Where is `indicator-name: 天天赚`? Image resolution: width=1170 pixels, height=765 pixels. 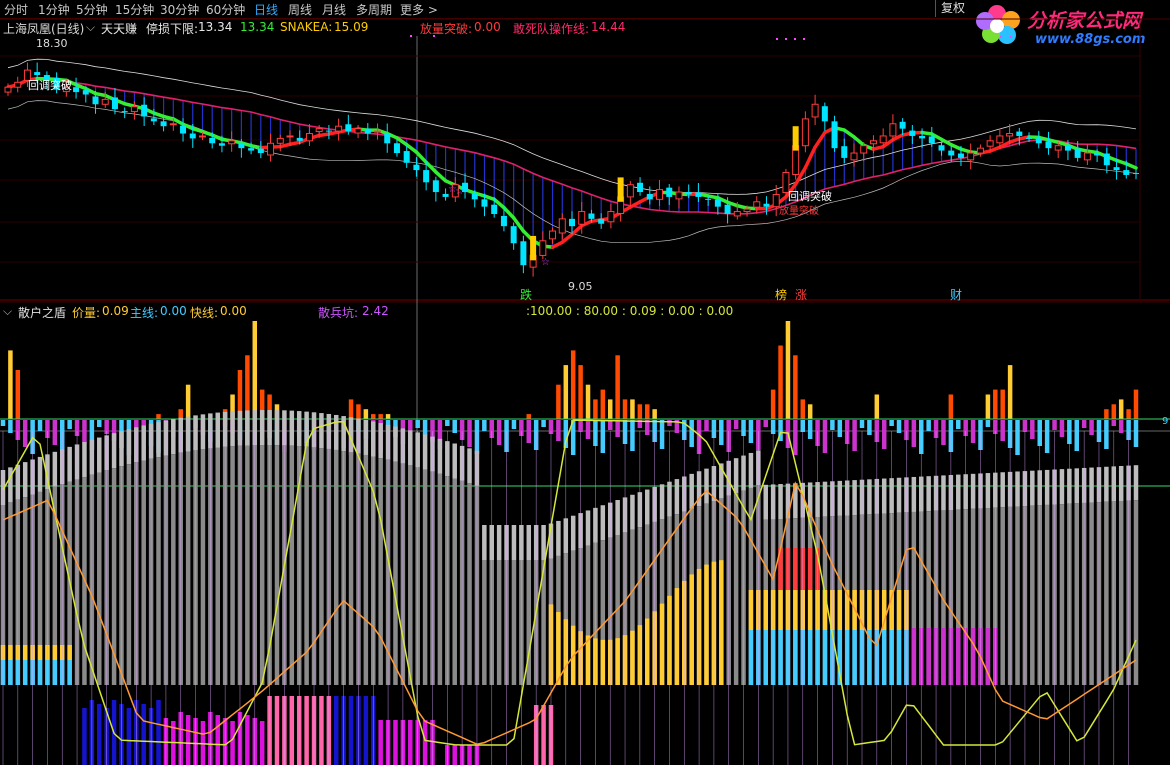
indicator-name: 天天赚 is located at coordinates (119, 29).